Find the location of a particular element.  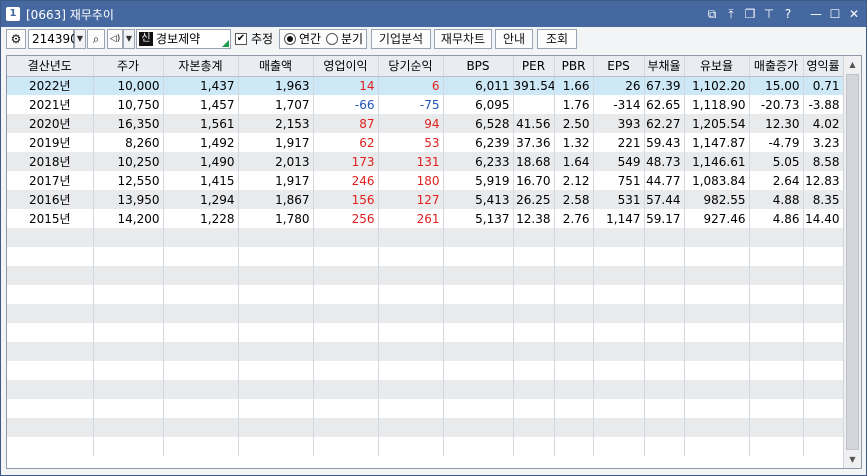

column-header: 주가 is located at coordinates (128, 66).